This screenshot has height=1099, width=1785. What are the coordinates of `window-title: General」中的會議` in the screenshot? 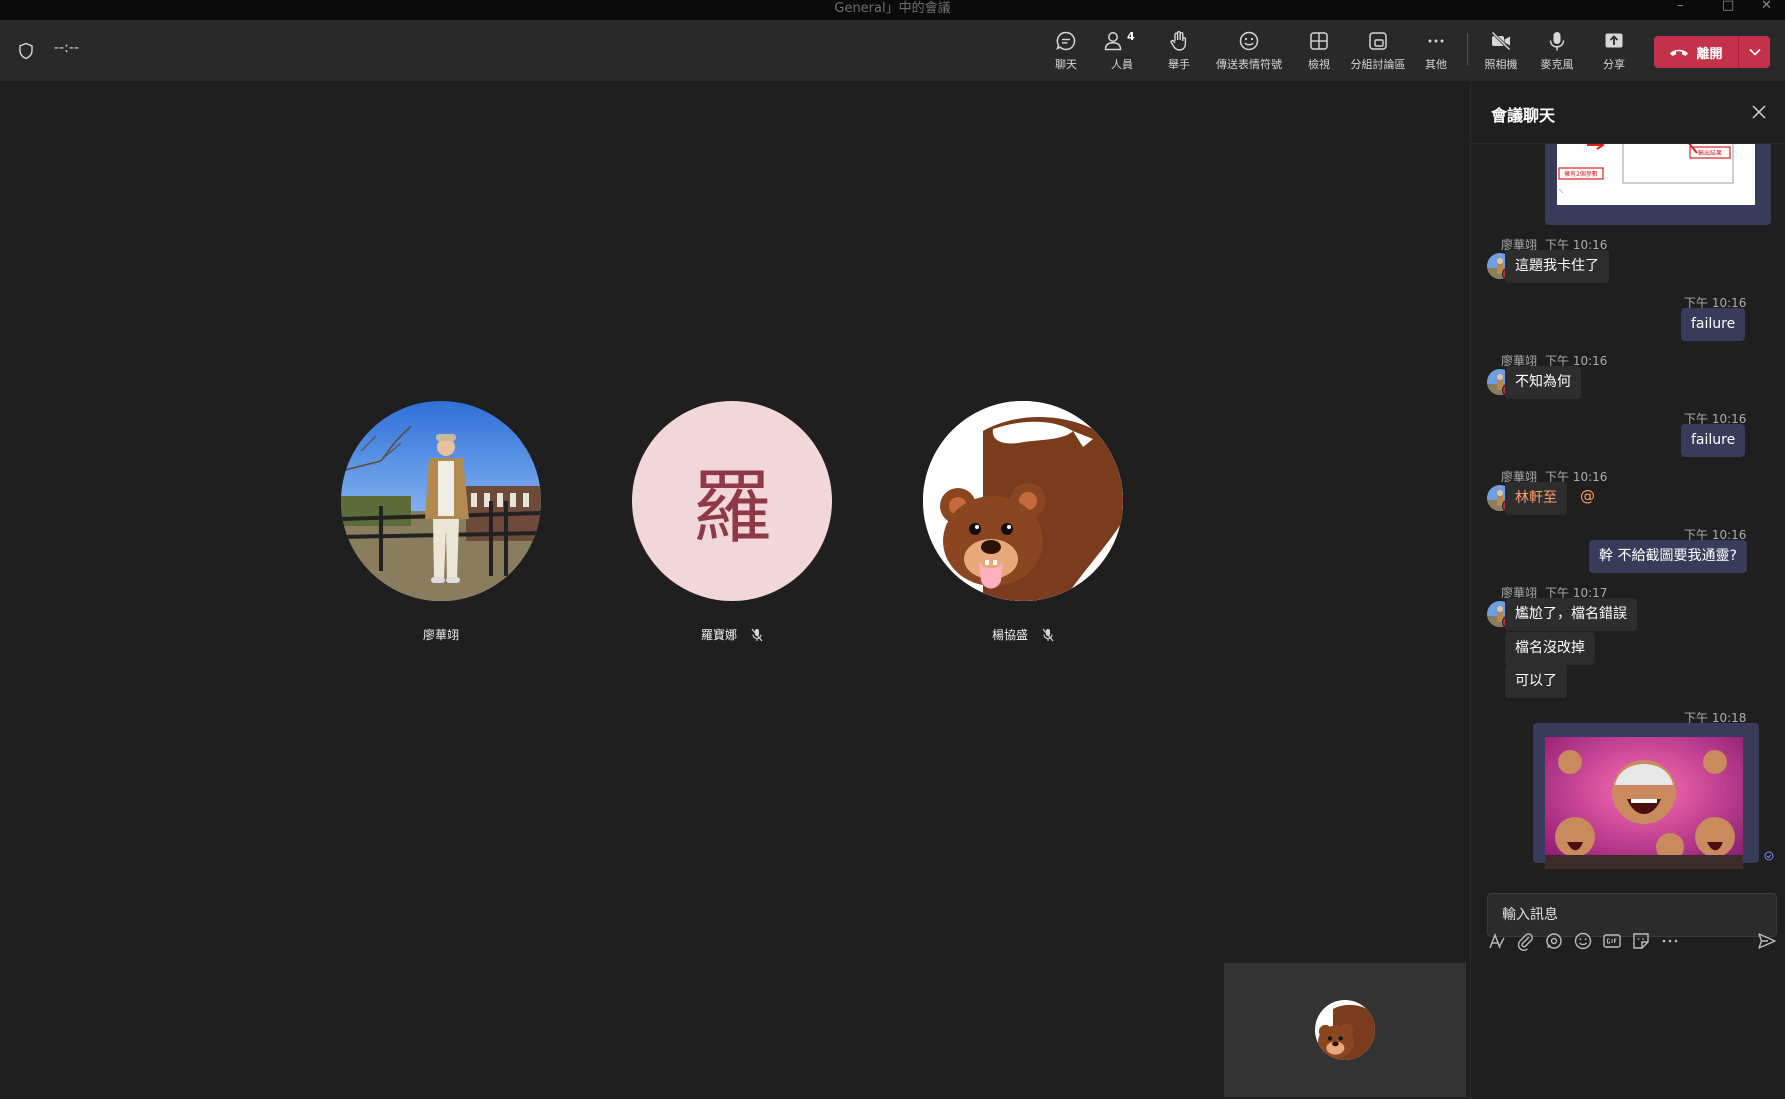 It's located at (892, 8).